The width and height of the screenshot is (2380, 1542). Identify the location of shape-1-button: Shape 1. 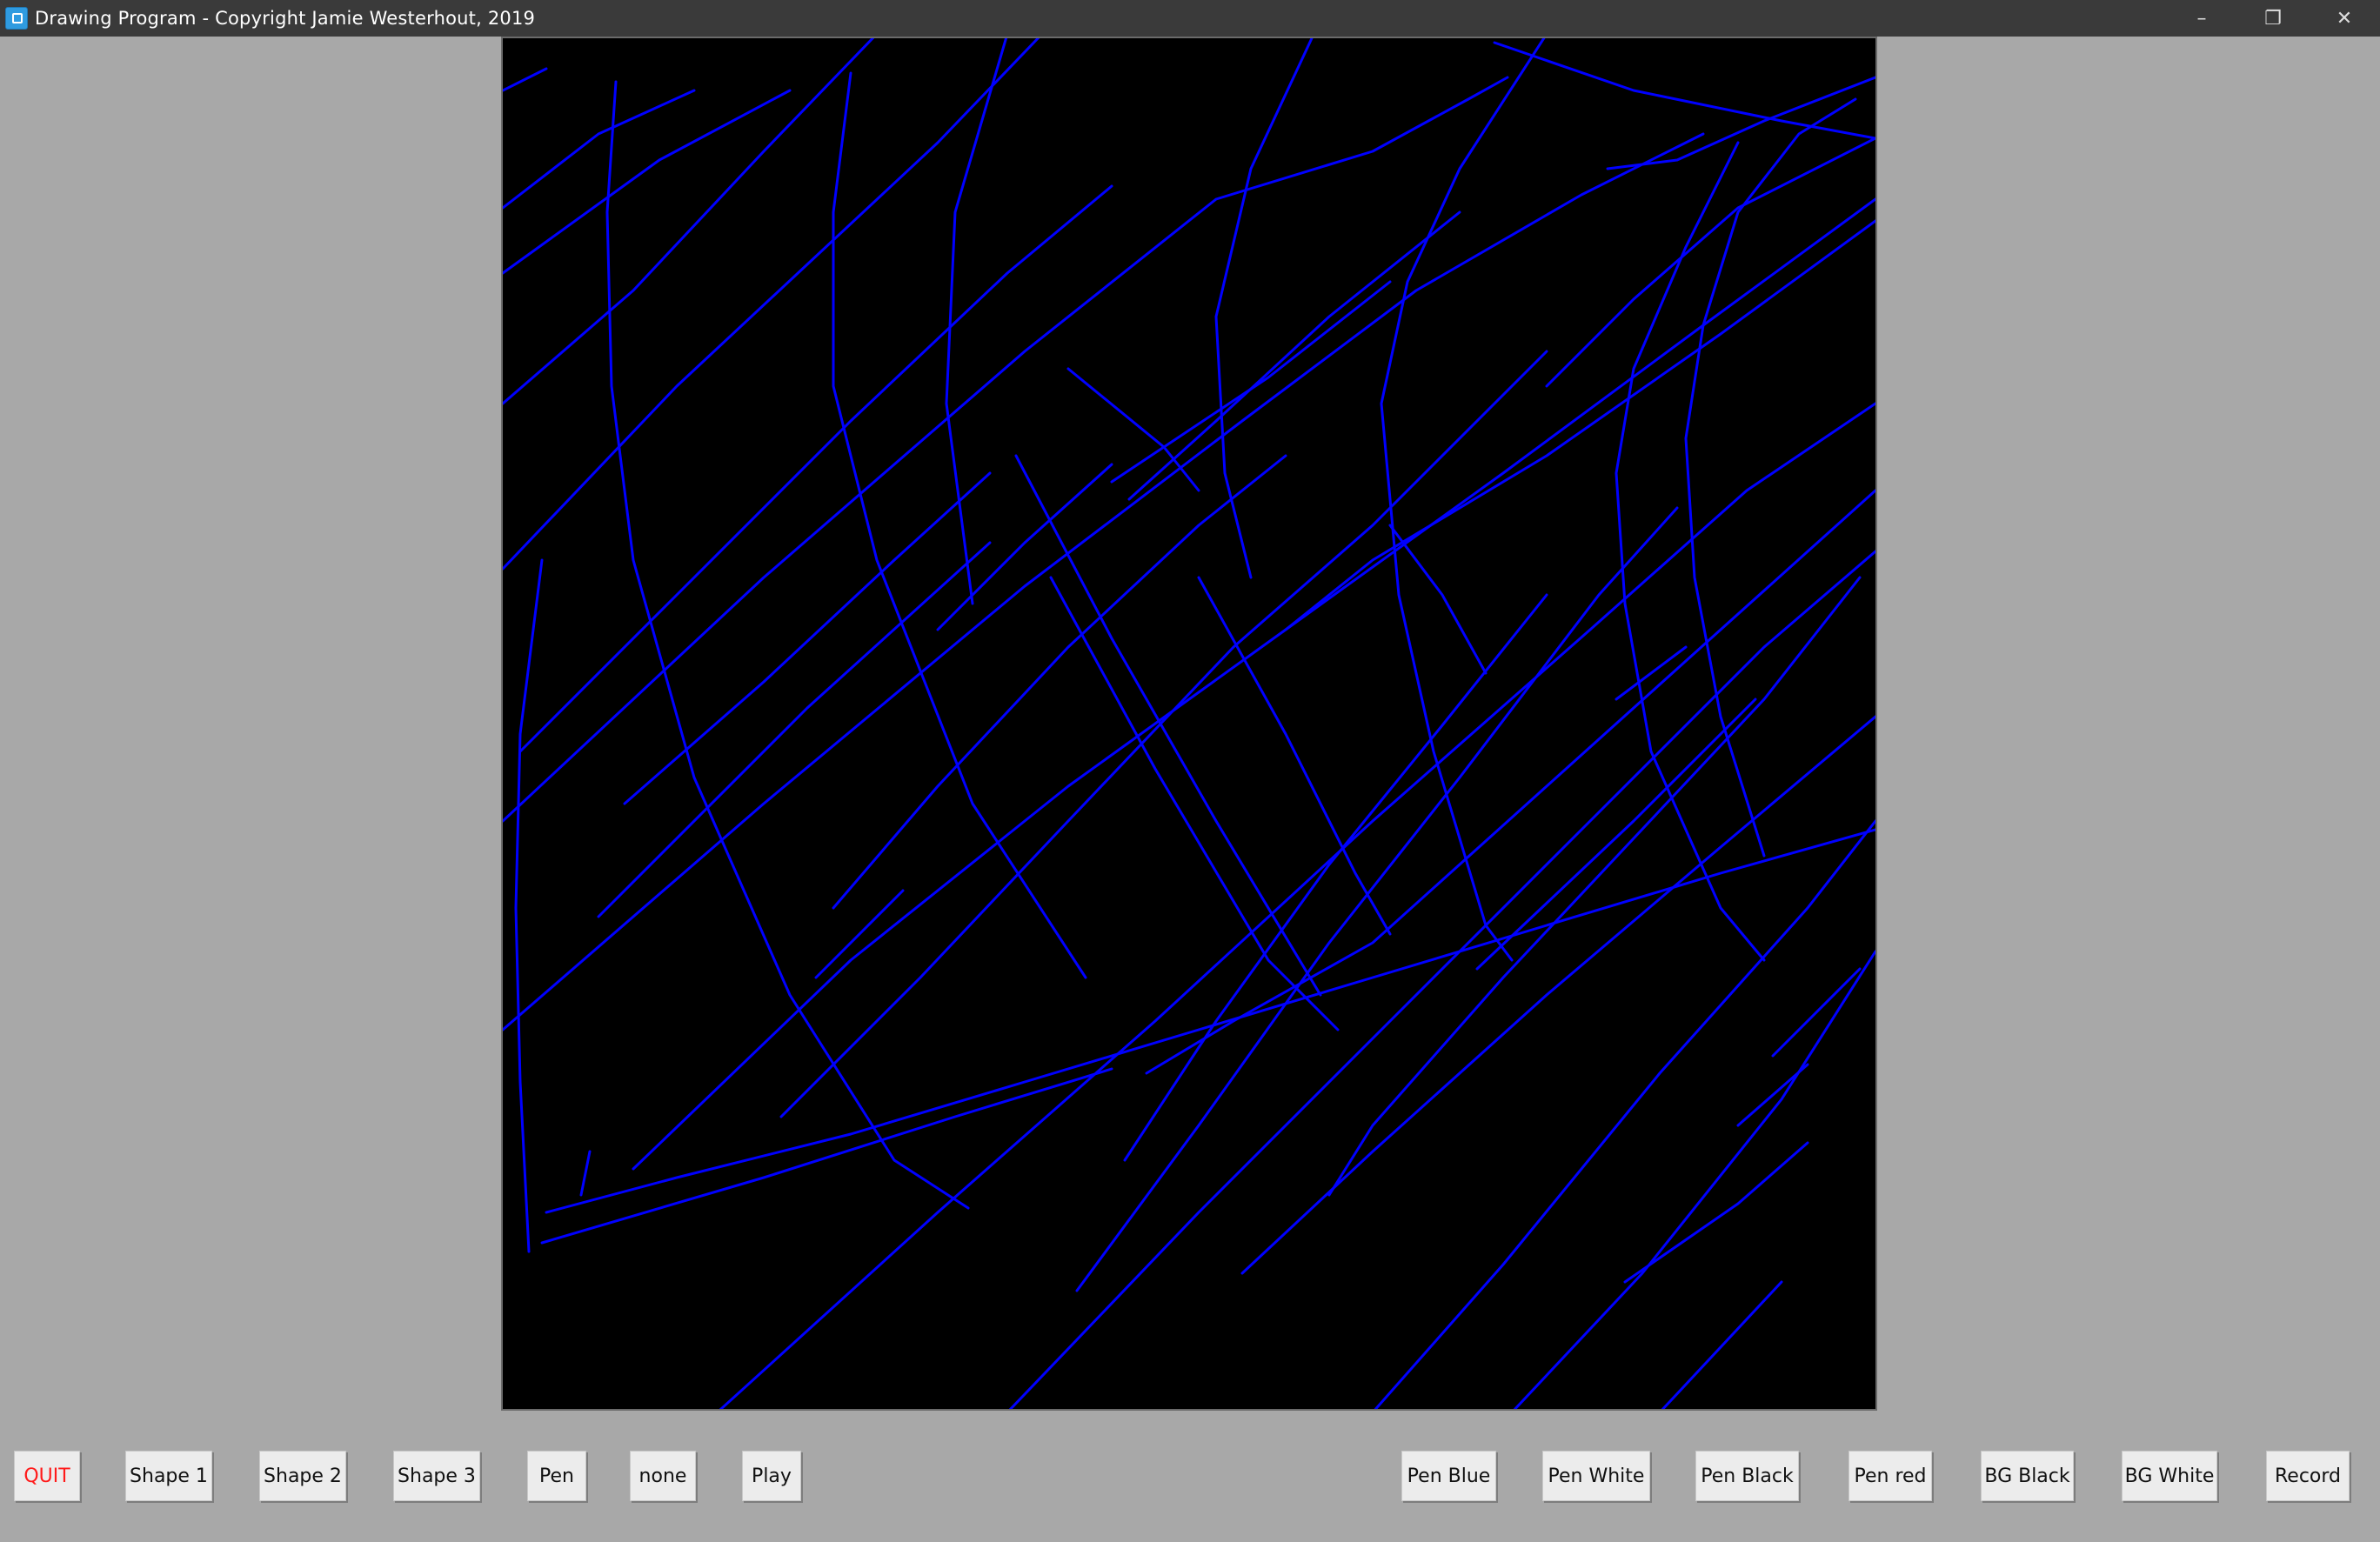
(168, 1476).